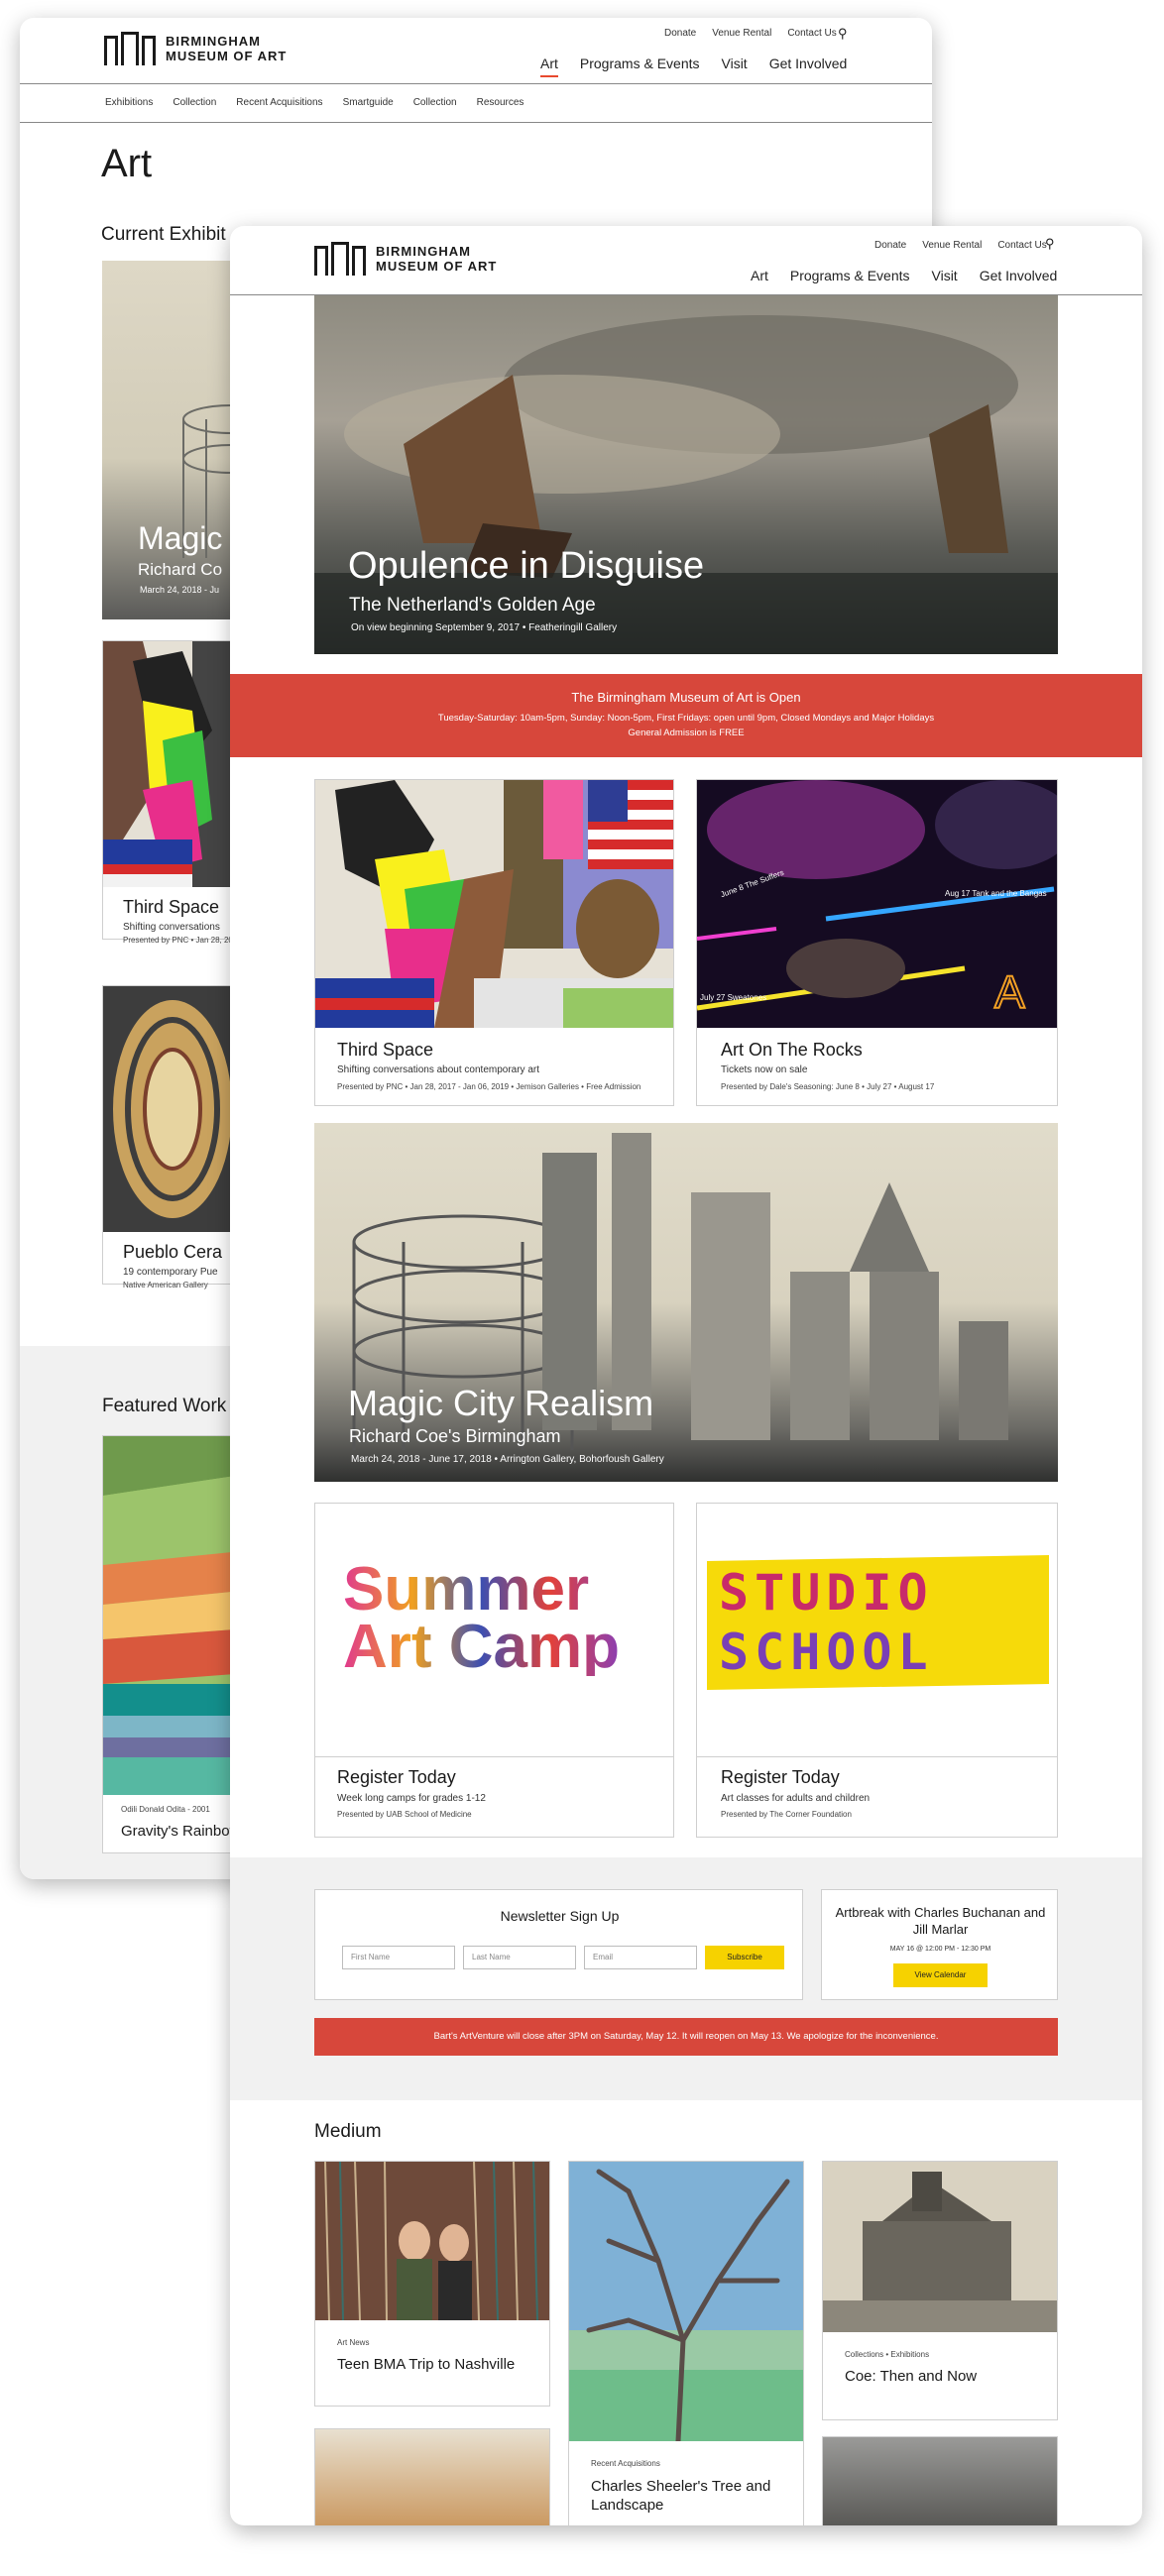 The height and width of the screenshot is (2576, 1164). What do you see at coordinates (826, 1593) in the screenshot?
I see `studio-line1: STUDIO` at bounding box center [826, 1593].